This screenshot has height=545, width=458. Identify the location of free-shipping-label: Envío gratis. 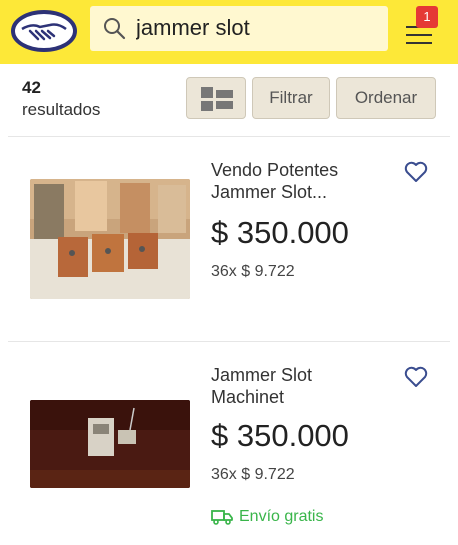
(281, 516).